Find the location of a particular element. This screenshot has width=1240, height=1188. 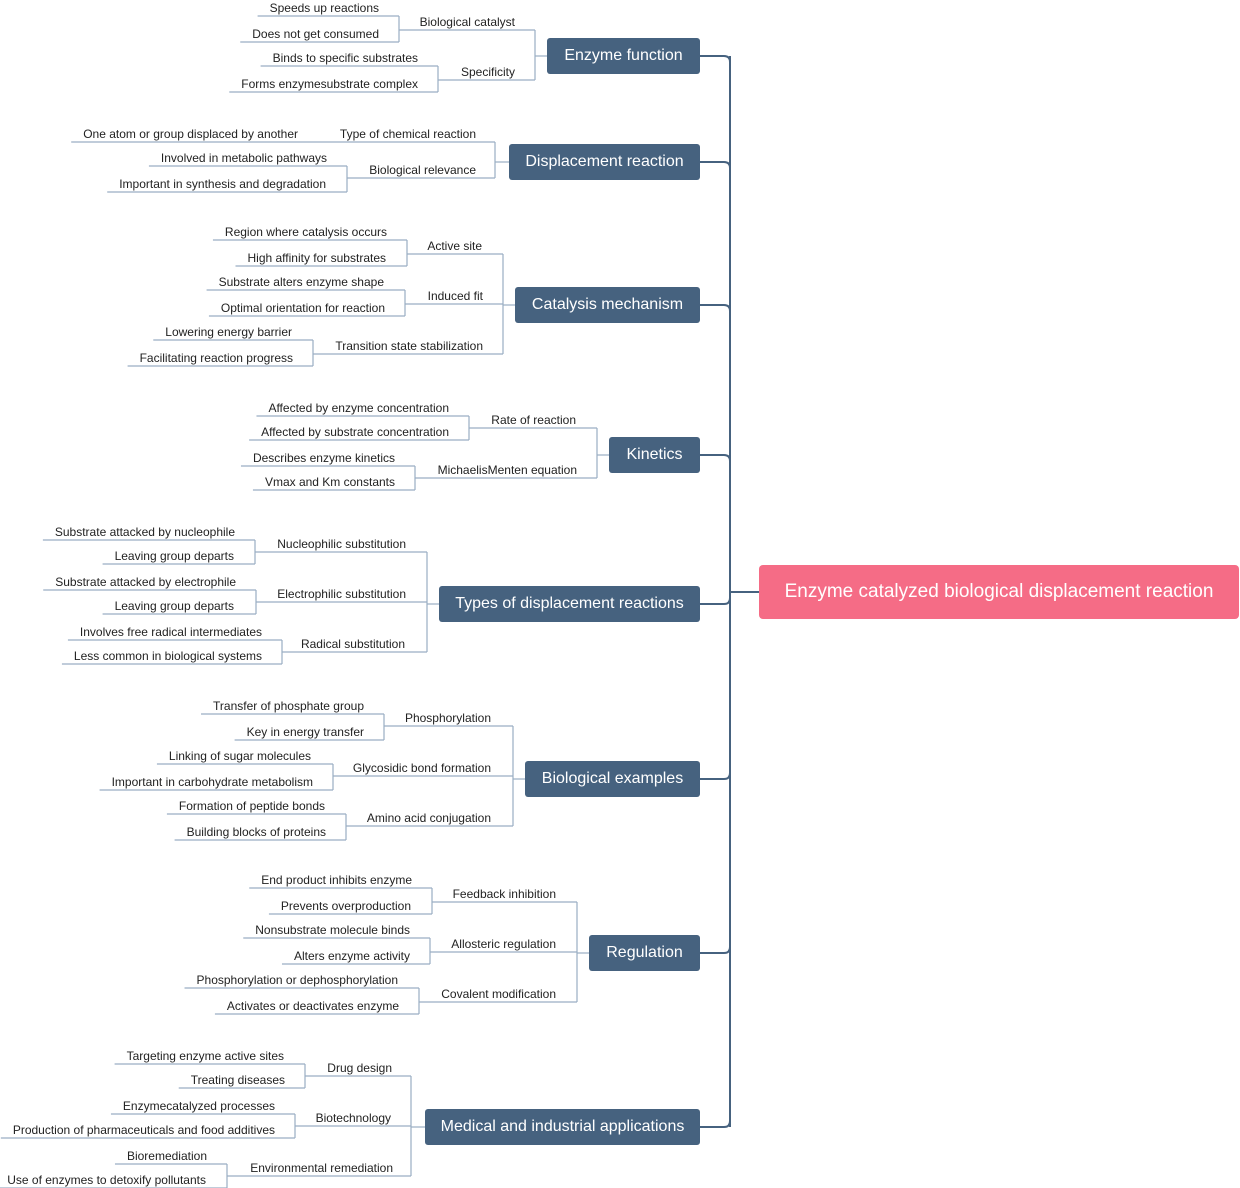

leaf-label: Substrate alters enzyme shape is located at coordinates (301, 282).